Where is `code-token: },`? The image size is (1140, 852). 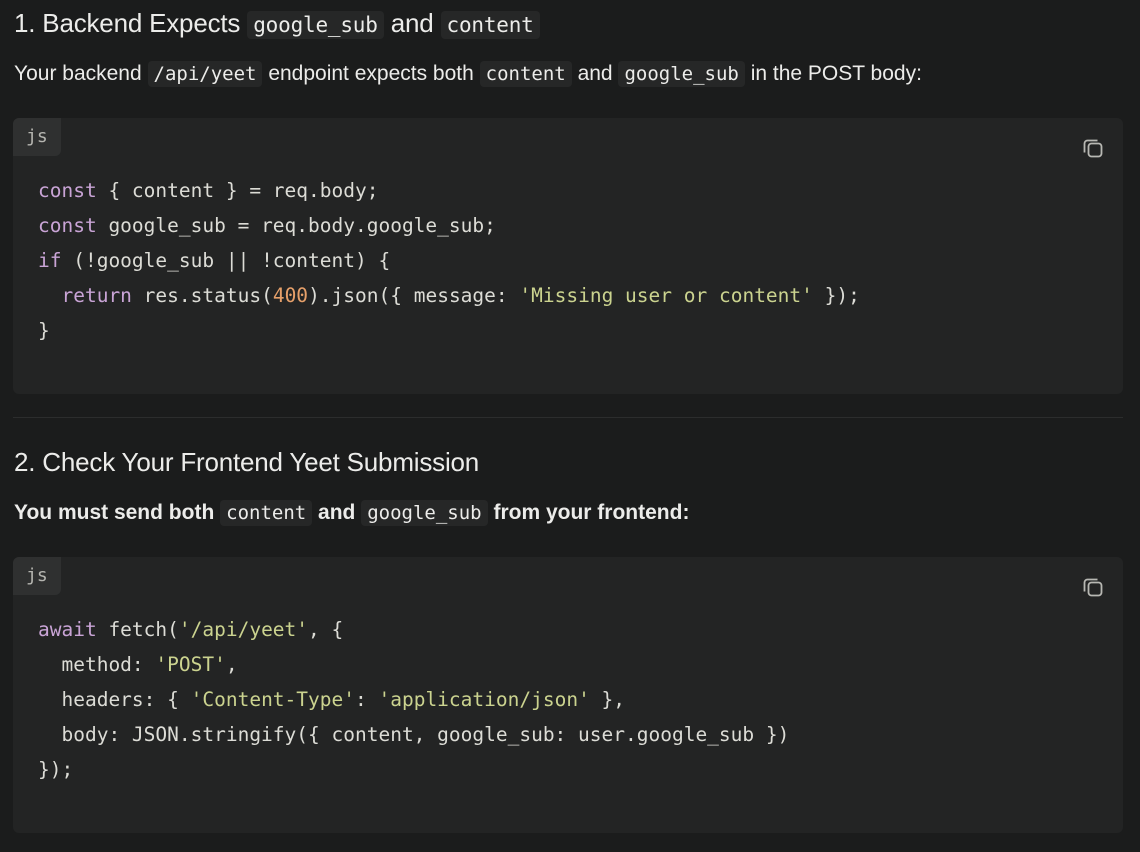
code-token: }, is located at coordinates (607, 699).